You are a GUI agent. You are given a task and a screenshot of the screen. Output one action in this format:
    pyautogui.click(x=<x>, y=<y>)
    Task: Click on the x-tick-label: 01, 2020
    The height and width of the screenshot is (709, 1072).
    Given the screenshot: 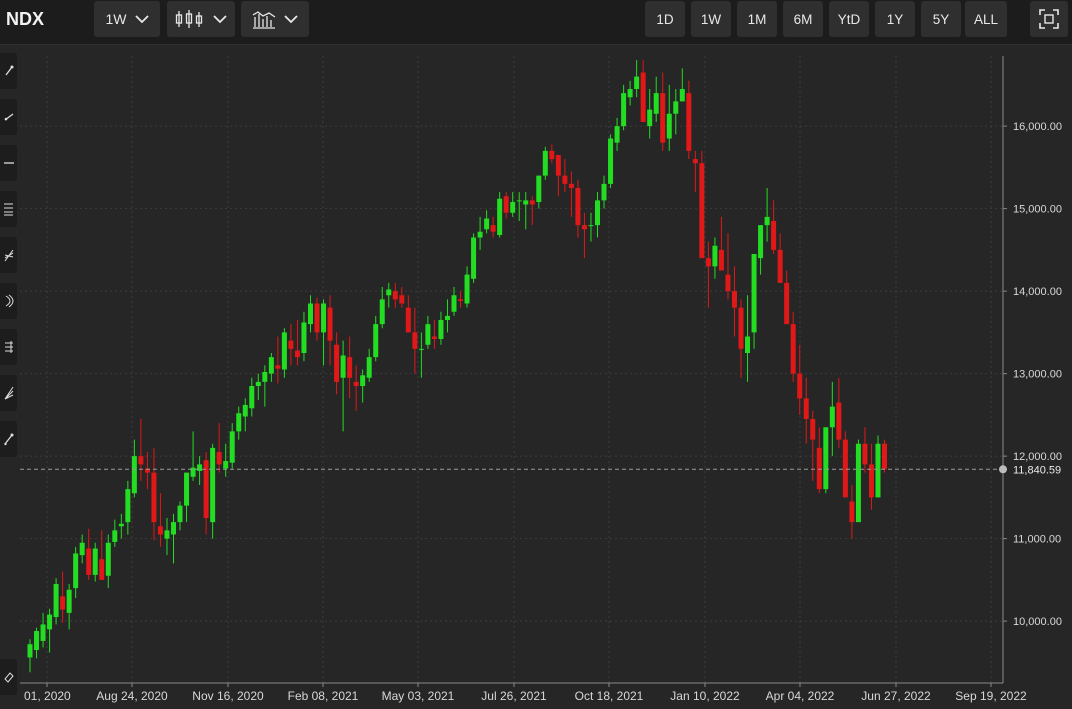 What is the action you would take?
    pyautogui.click(x=47, y=696)
    